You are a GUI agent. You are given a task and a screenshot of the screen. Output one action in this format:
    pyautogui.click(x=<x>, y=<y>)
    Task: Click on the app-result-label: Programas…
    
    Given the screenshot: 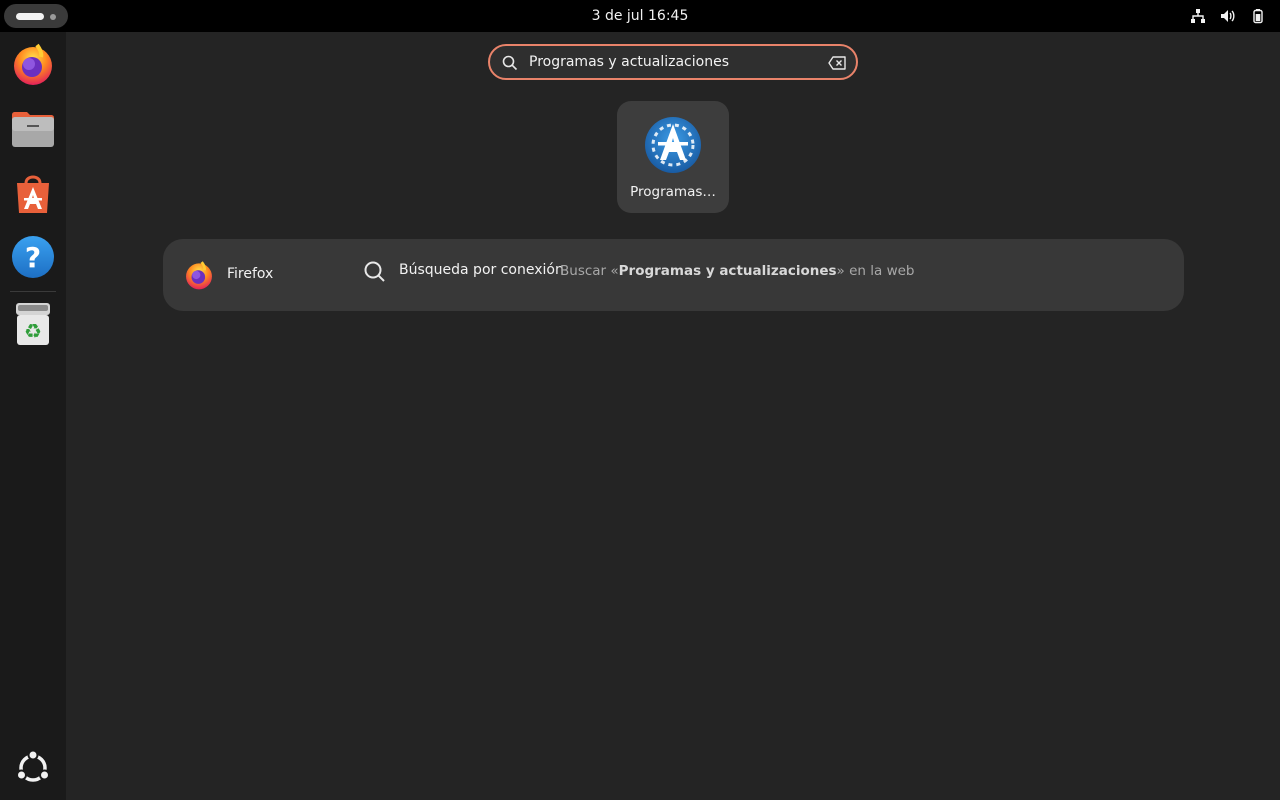 What is the action you would take?
    pyautogui.click(x=673, y=192)
    